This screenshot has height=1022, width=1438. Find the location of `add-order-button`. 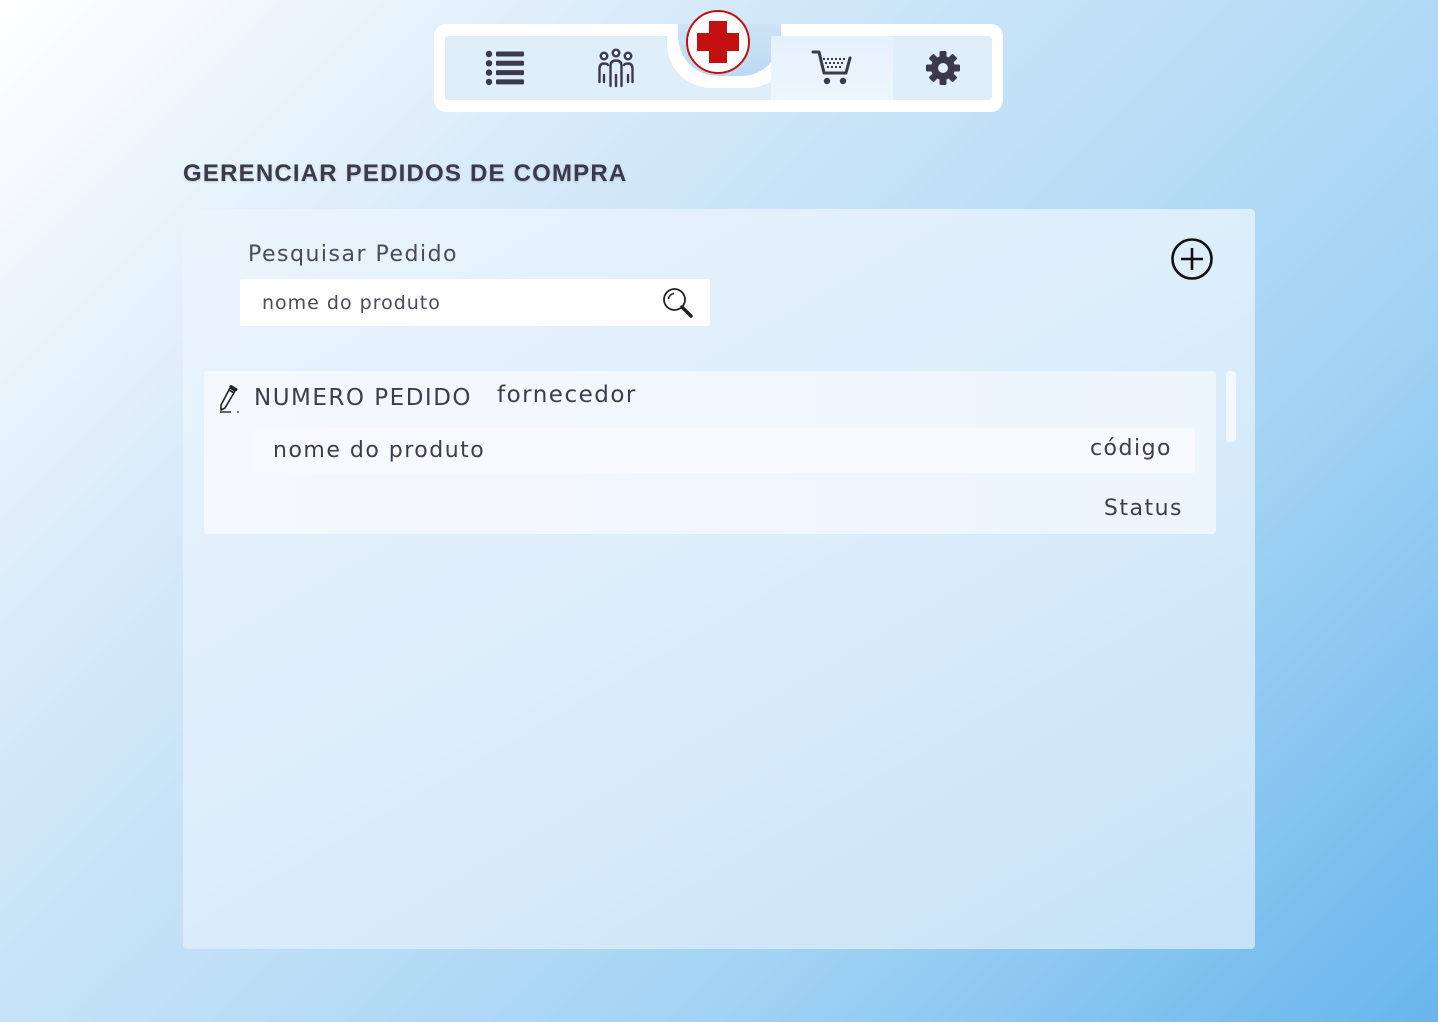

add-order-button is located at coordinates (1192, 259).